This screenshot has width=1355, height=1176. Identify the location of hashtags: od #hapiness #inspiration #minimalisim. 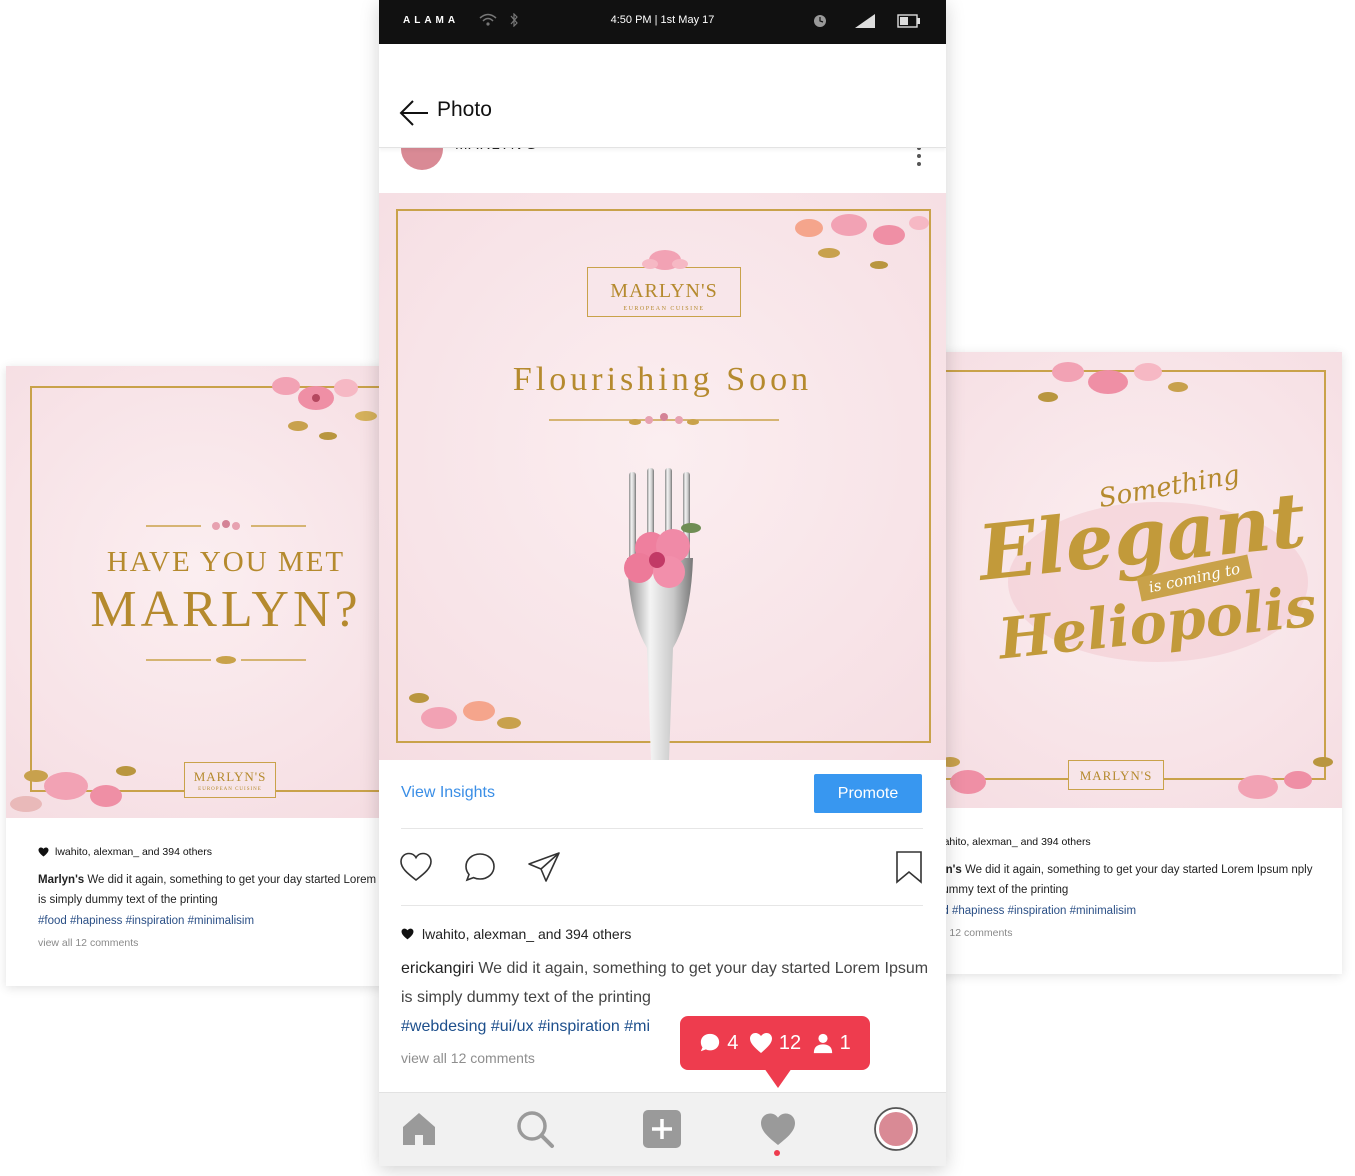
(1137, 911).